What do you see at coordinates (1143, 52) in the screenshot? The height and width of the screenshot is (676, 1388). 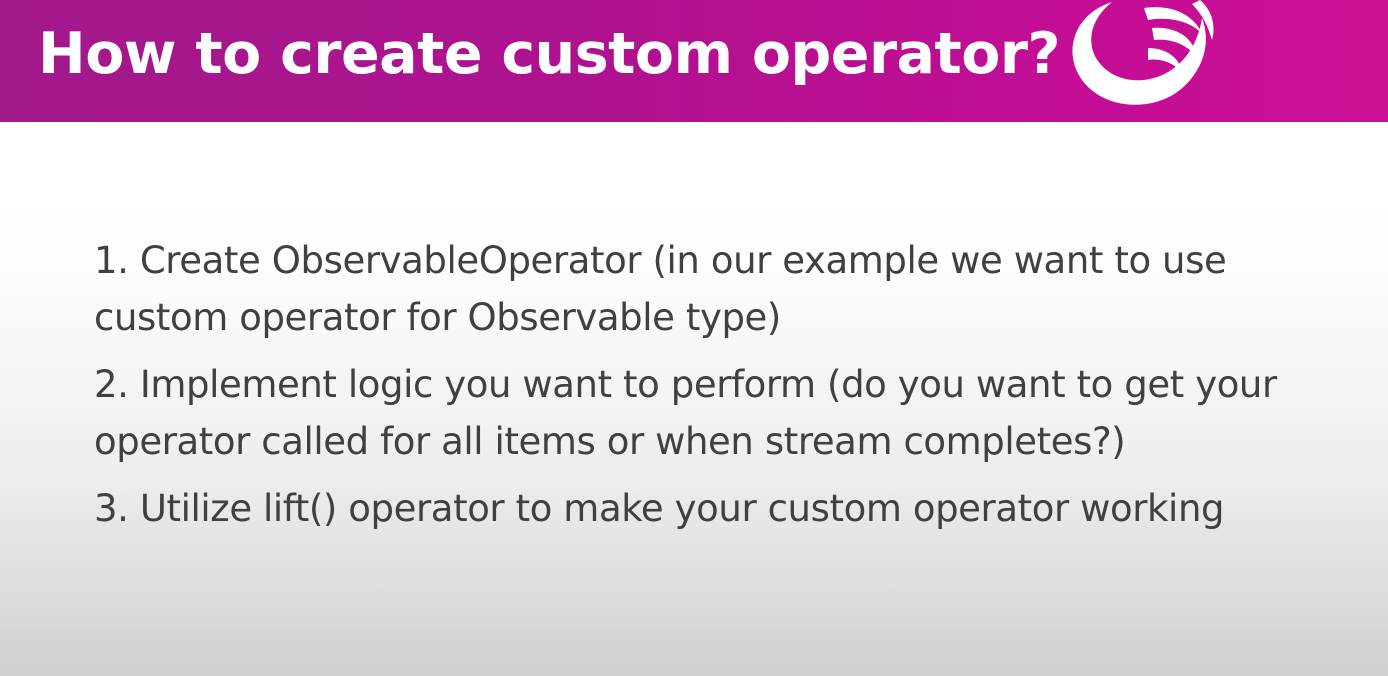 I see `reactivex-logo-icon` at bounding box center [1143, 52].